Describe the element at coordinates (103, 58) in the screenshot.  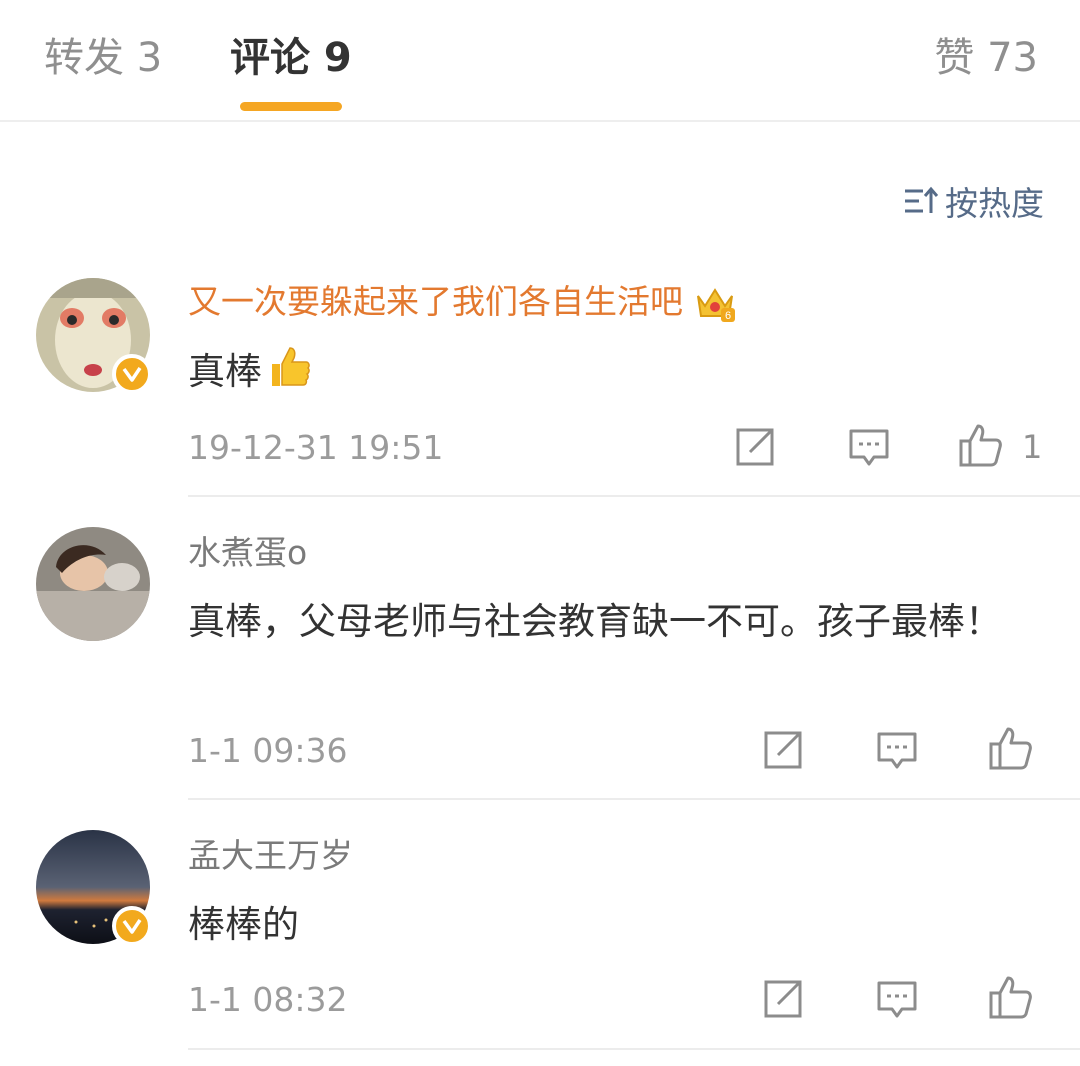
I see `tab-reposts: 转发 3` at that location.